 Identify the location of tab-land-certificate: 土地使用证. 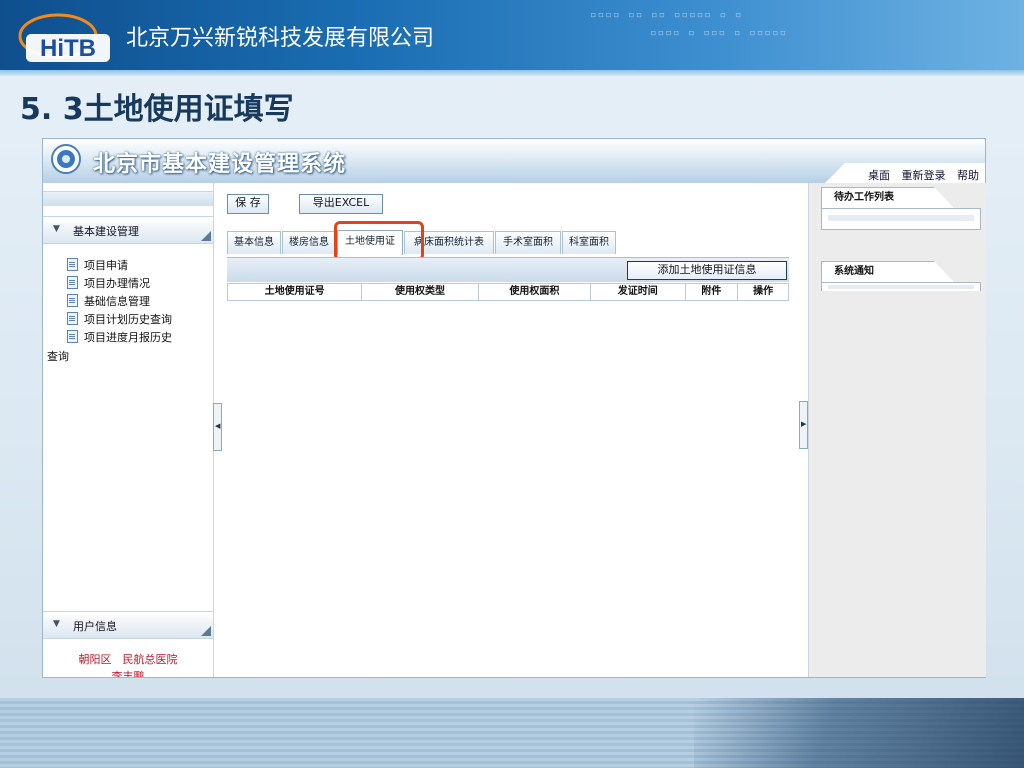
(370, 242).